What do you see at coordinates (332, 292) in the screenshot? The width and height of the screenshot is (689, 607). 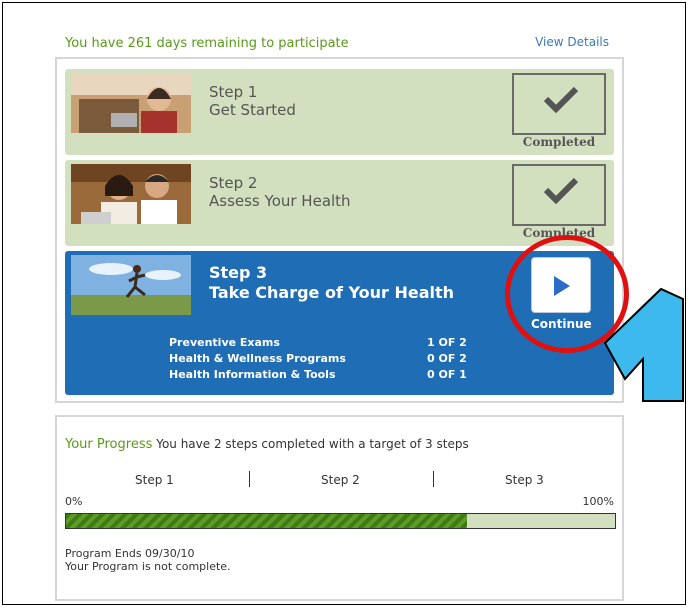 I see `step-3-name: Take Charge of Your Health` at bounding box center [332, 292].